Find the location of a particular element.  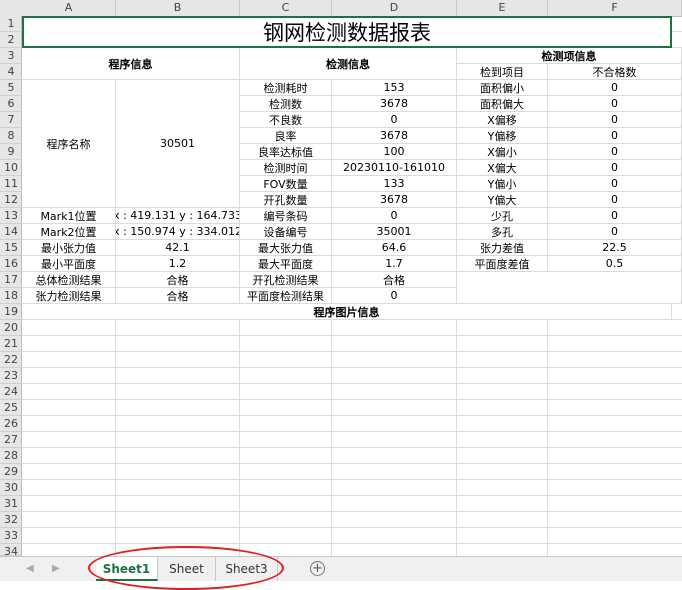

row-header: 18 is located at coordinates (11, 296).